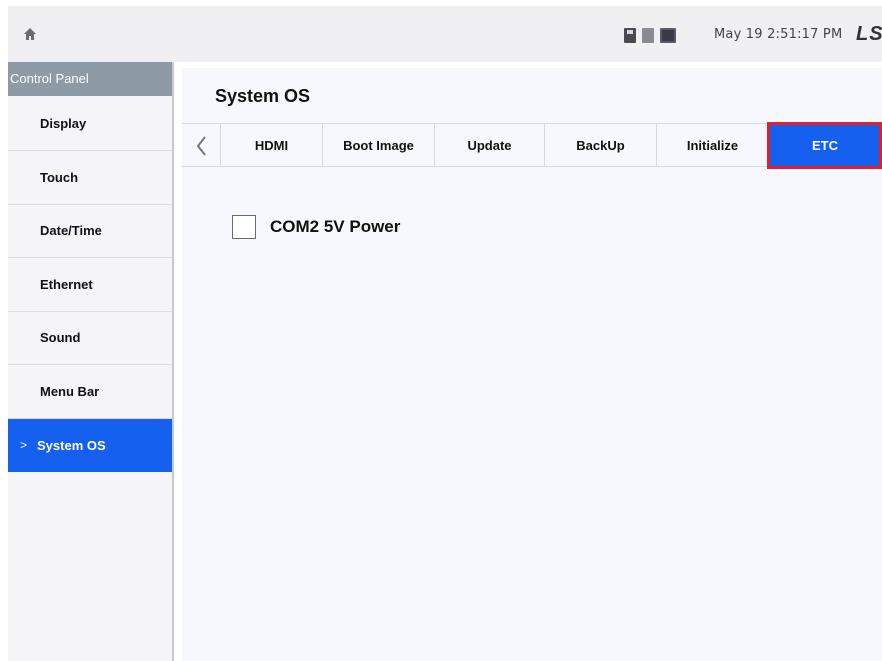 The width and height of the screenshot is (882, 661). I want to click on sidebar-item-system-os: > System OS, so click(90, 445).